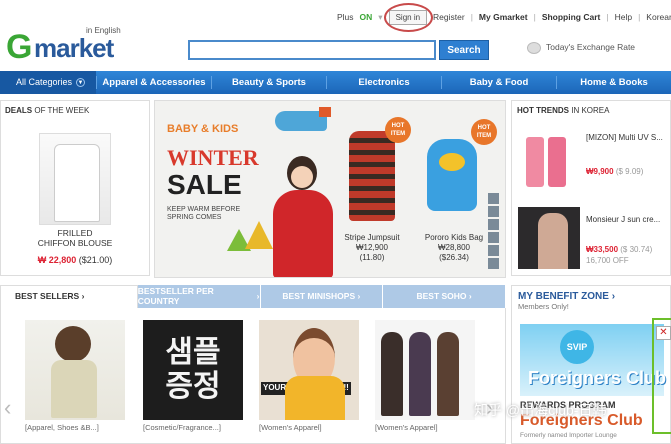 The image size is (671, 444). Describe the element at coordinates (303, 119) in the screenshot. I see `airplane-icon` at that location.